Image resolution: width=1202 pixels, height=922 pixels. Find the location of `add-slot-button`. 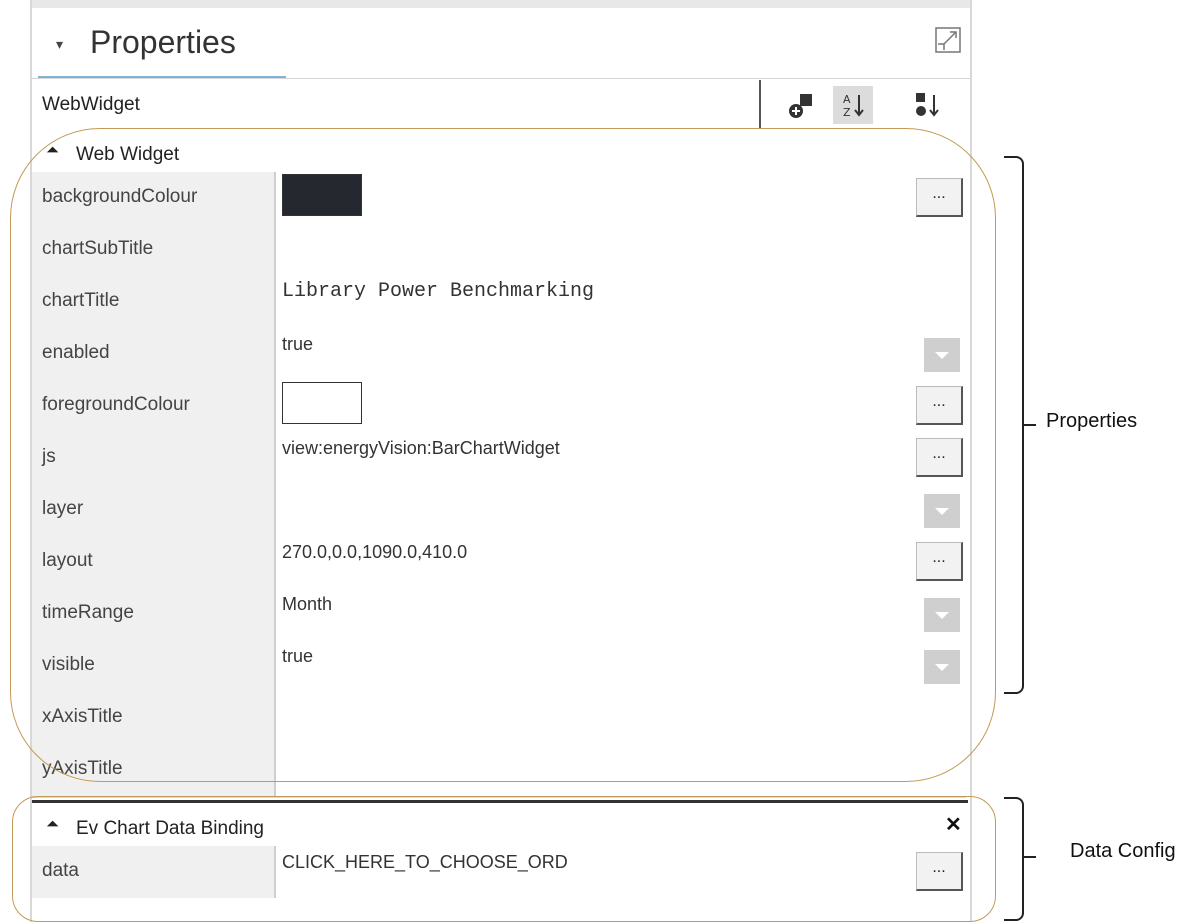

add-slot-button is located at coordinates (802, 105).